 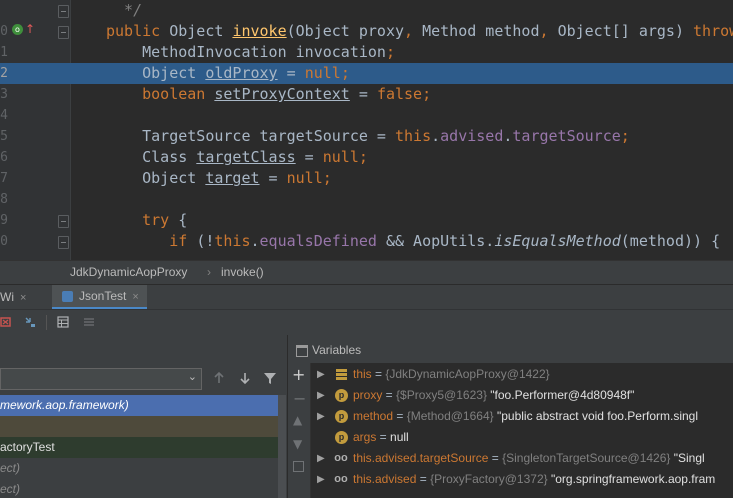 I want to click on breadcrumb-class: JdkDynamicAopProxy, so click(x=128, y=272).